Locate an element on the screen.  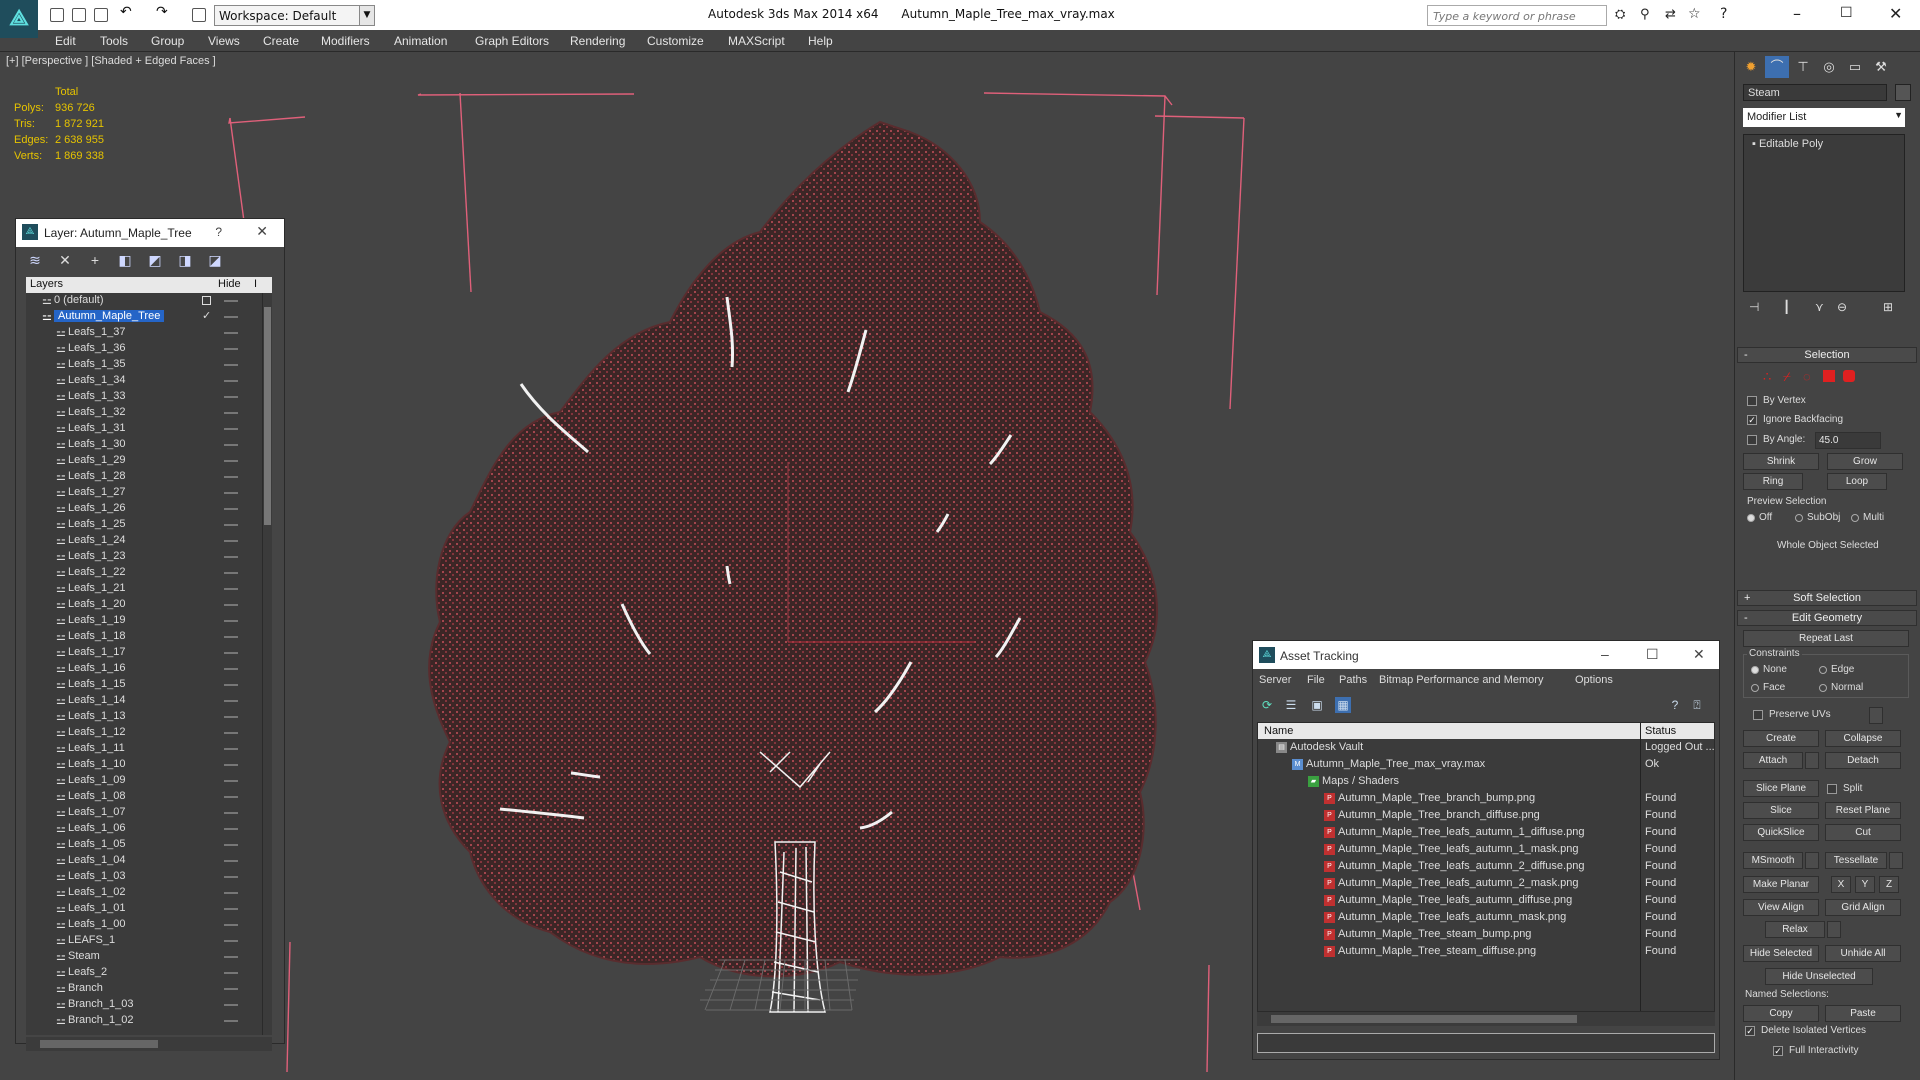
minimize-icon: – is located at coordinates (1797, 13).